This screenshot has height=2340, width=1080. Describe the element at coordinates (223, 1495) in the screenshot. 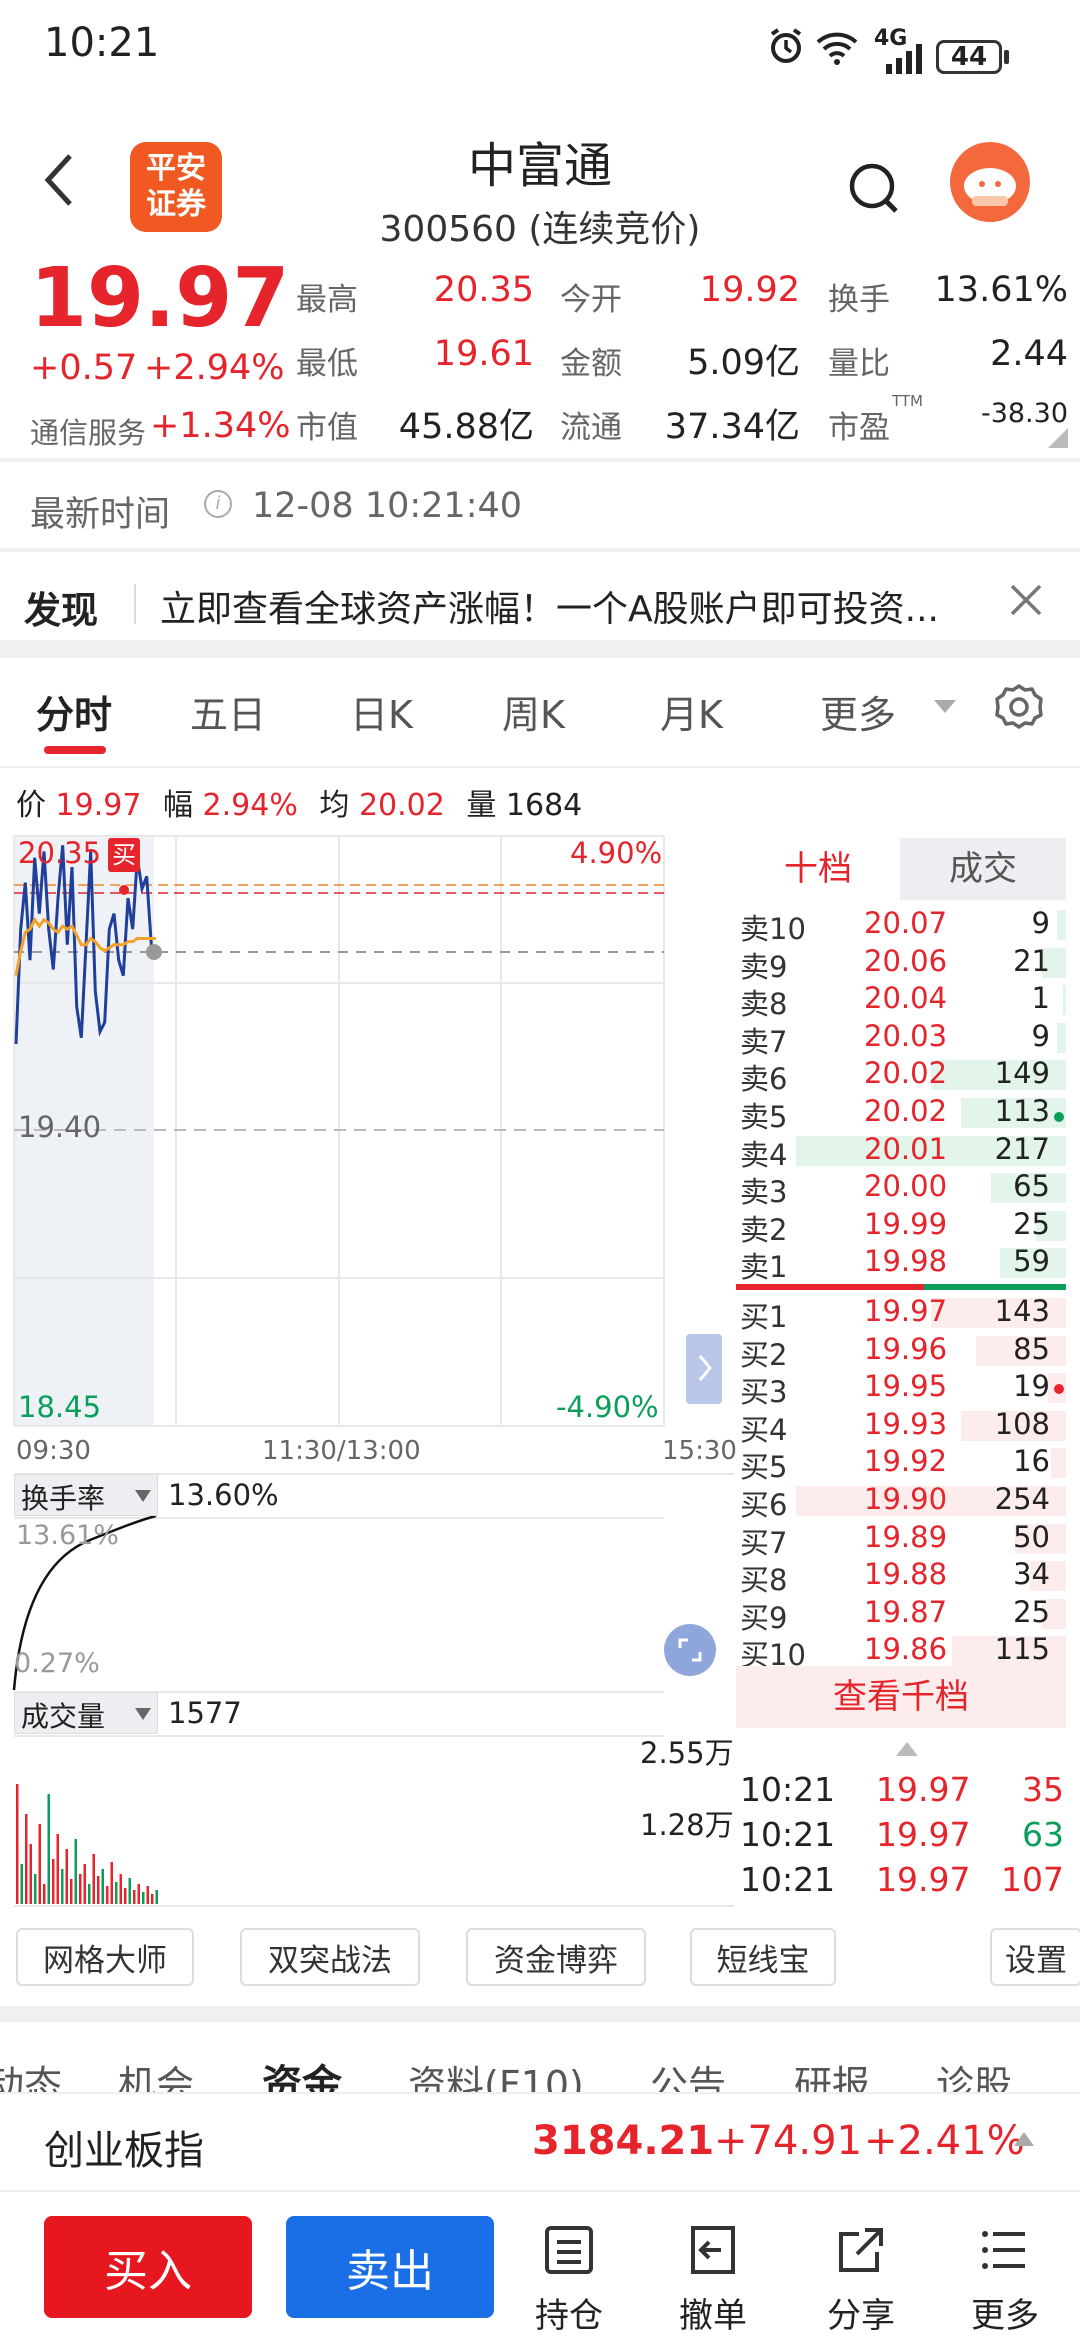

I see `turnover-value: 13.60%` at that location.